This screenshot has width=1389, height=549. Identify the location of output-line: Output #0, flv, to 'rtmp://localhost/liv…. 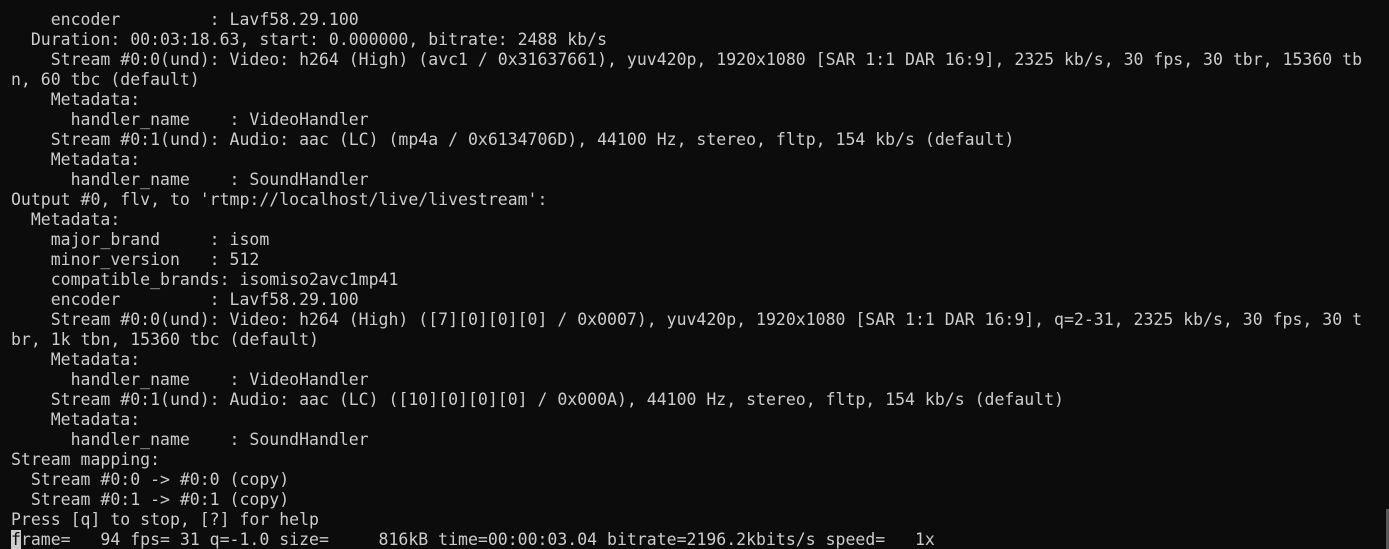
(279, 199).